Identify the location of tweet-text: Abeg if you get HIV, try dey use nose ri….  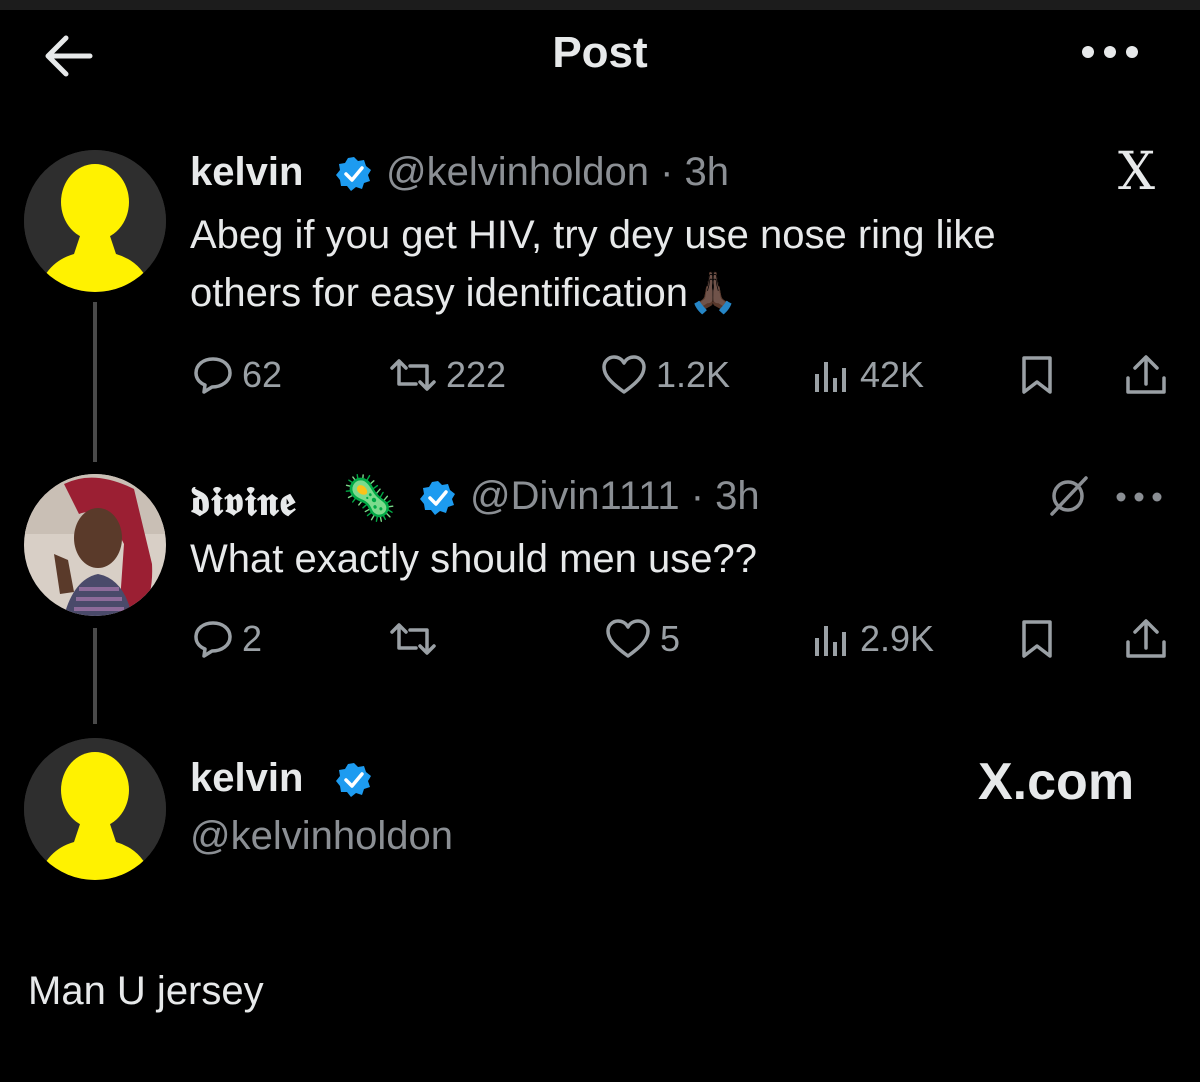
(593, 264).